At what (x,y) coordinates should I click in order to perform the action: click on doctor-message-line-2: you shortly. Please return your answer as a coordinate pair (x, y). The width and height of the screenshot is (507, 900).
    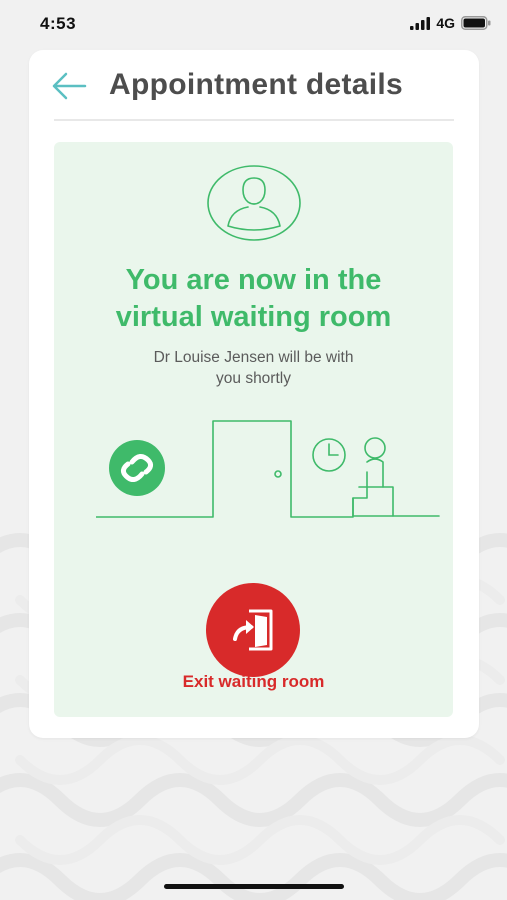
    Looking at the image, I should click on (253, 378).